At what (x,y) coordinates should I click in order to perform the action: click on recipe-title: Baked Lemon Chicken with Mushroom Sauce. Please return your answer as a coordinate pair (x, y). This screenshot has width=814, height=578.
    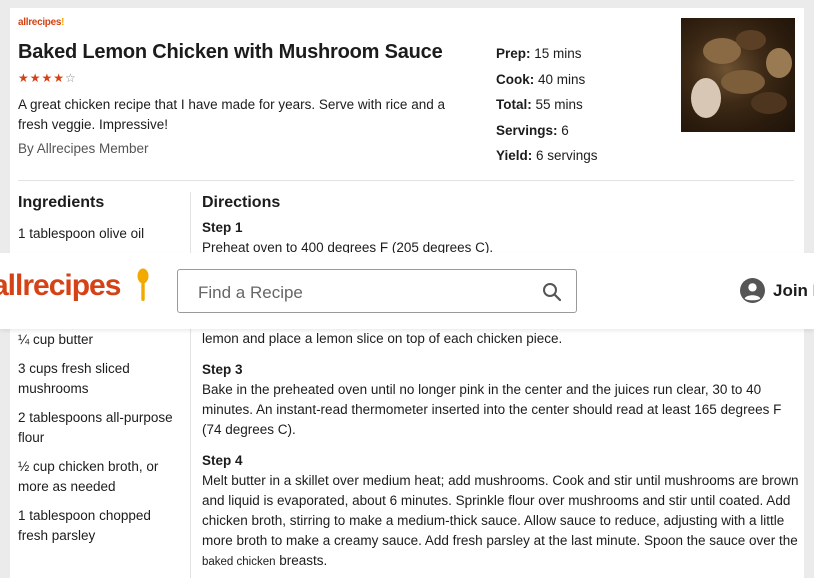
    Looking at the image, I should click on (230, 52).